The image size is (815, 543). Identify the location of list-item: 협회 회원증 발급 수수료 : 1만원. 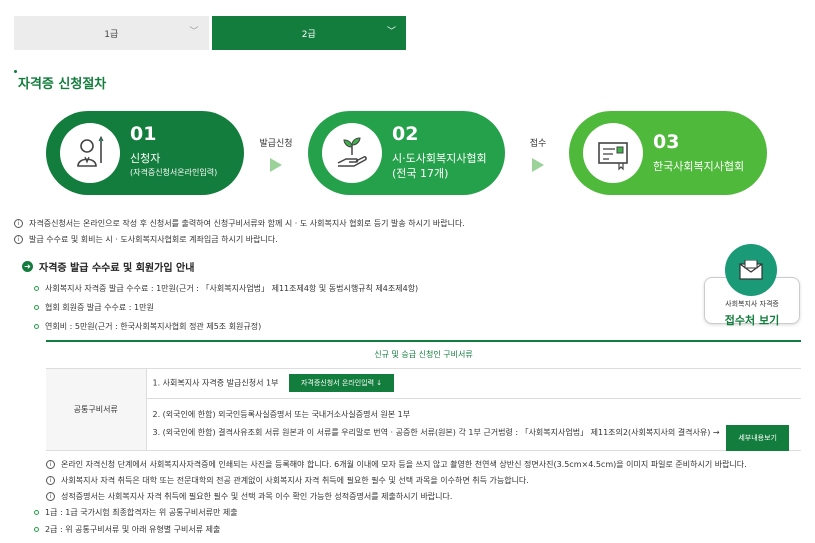
(94, 307).